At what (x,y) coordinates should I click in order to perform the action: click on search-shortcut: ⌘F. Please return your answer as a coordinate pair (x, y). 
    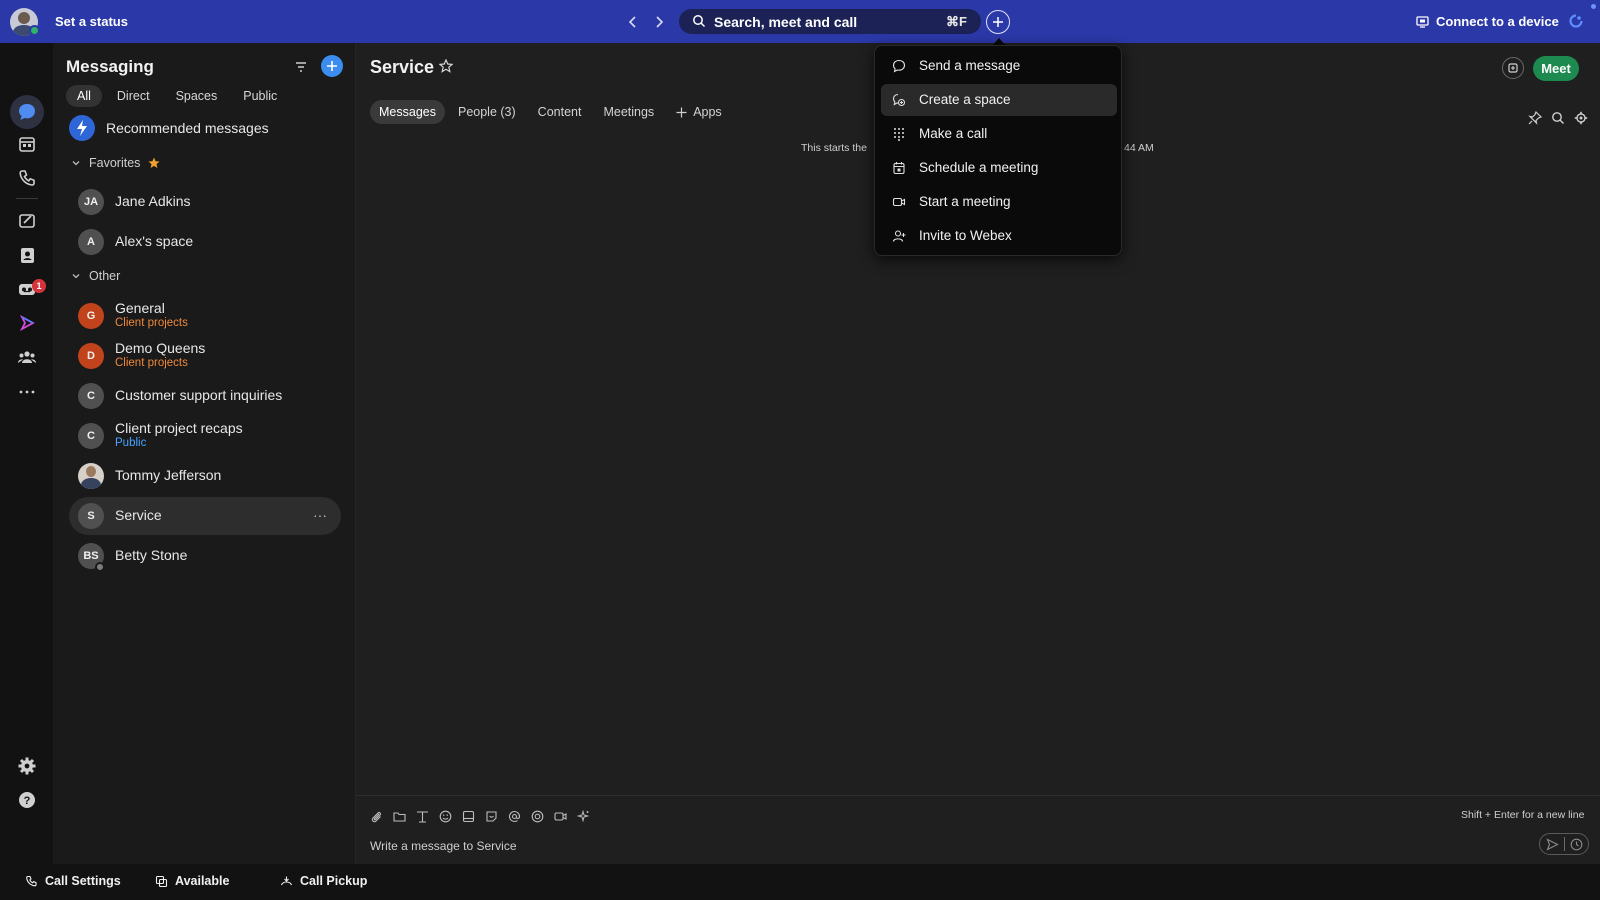
    Looking at the image, I should click on (956, 21).